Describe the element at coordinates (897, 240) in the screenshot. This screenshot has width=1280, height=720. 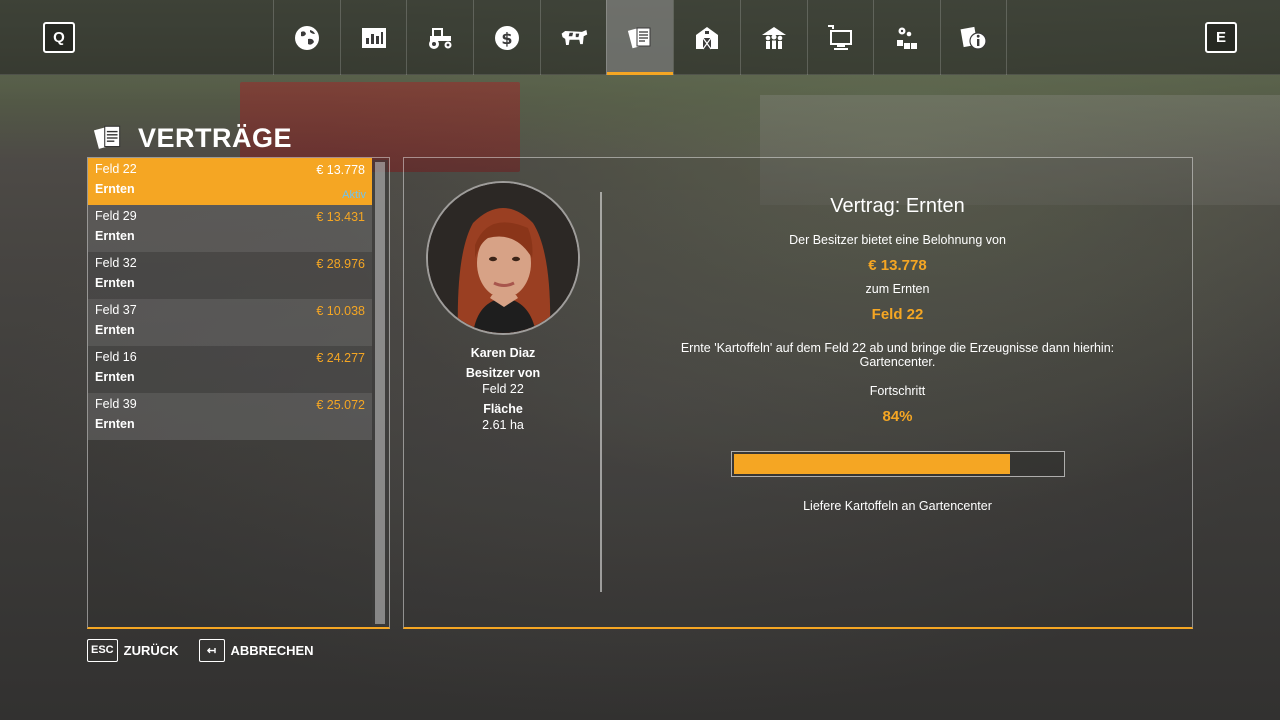
I see `offer-text: Der Besitzer bietet eine Belohnung von` at that location.